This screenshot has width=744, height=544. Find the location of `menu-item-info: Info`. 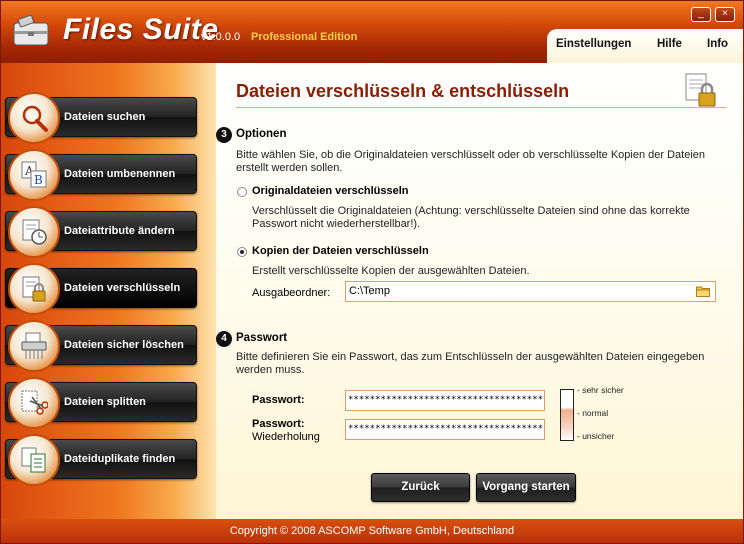

menu-item-info: Info is located at coordinates (717, 44).